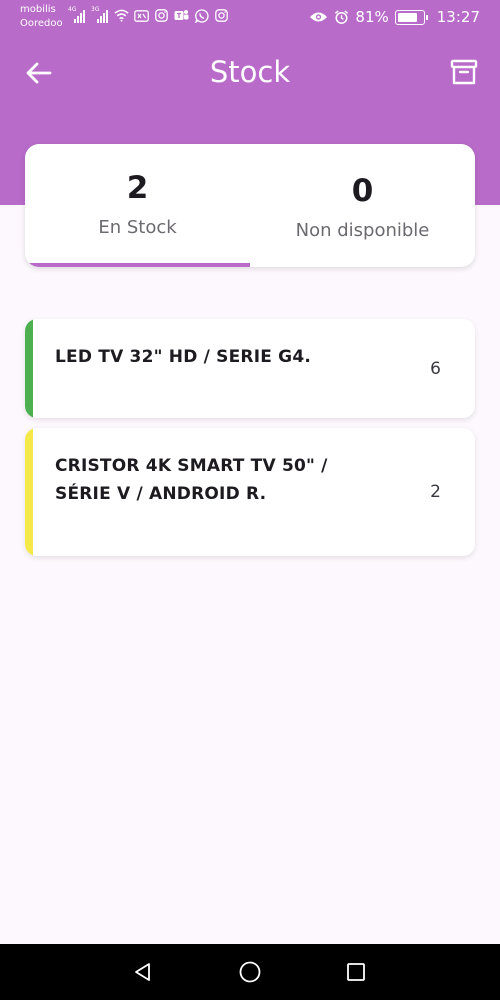 The height and width of the screenshot is (1000, 500). I want to click on product-item: LED TV 32" HD / SERIE G4. 6, so click(250, 368).